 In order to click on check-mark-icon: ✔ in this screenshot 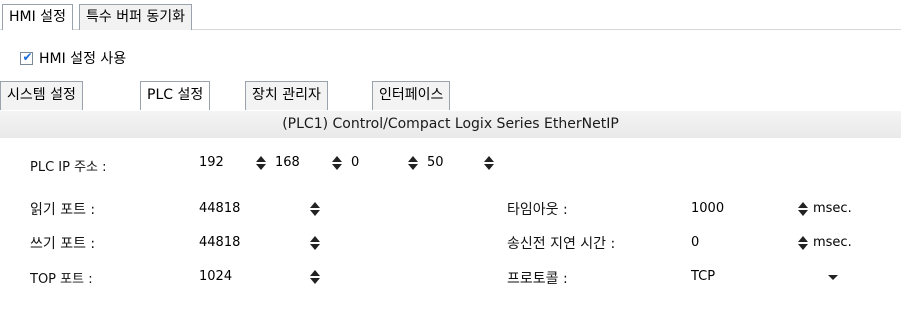, I will do `click(27, 56)`.